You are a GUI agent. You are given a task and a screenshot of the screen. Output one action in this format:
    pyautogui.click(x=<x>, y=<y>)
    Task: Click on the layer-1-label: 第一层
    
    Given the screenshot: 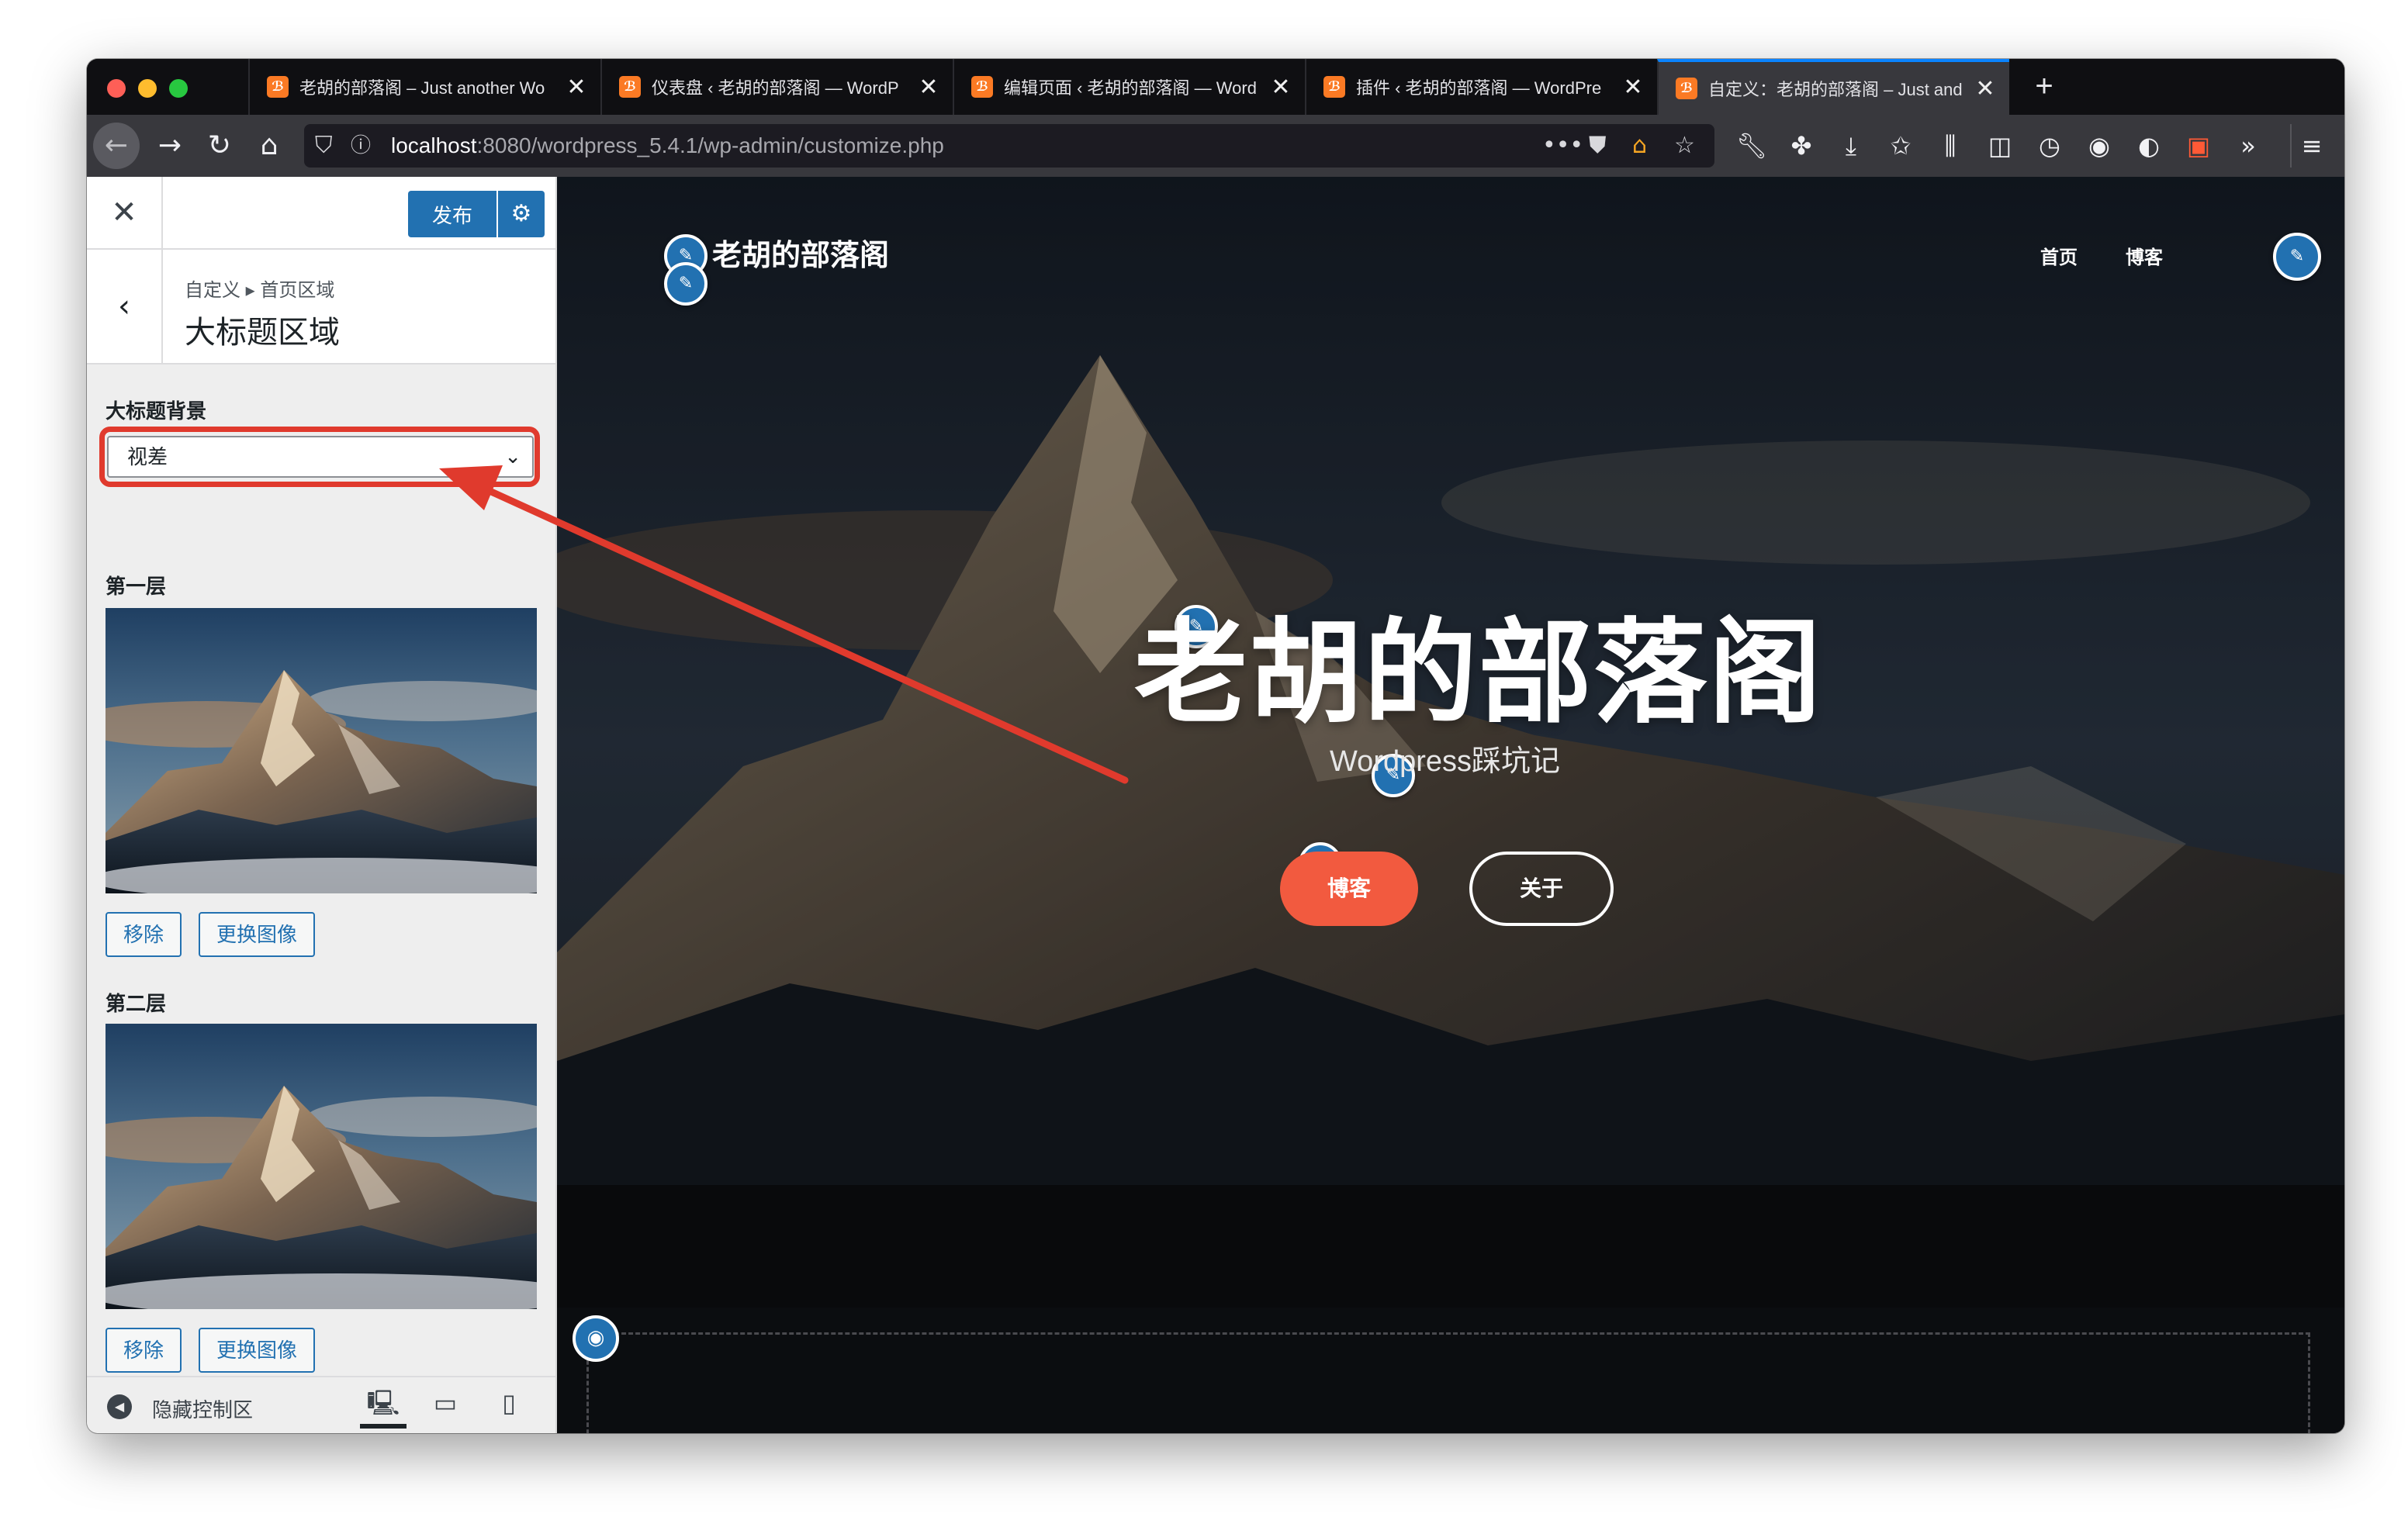 What is the action you would take?
    pyautogui.click(x=136, y=586)
    